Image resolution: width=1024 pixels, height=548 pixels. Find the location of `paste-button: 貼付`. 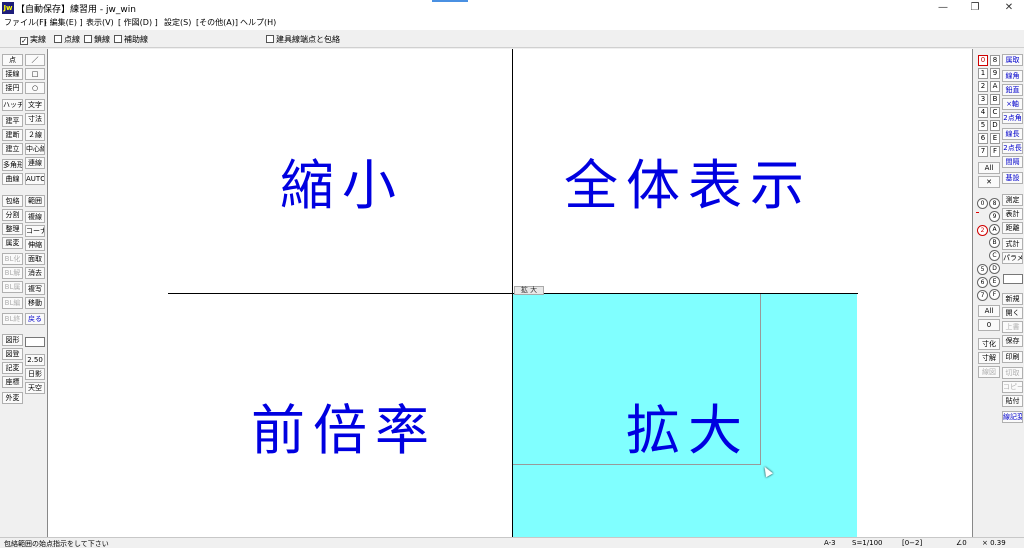

paste-button: 貼付 is located at coordinates (1012, 401).